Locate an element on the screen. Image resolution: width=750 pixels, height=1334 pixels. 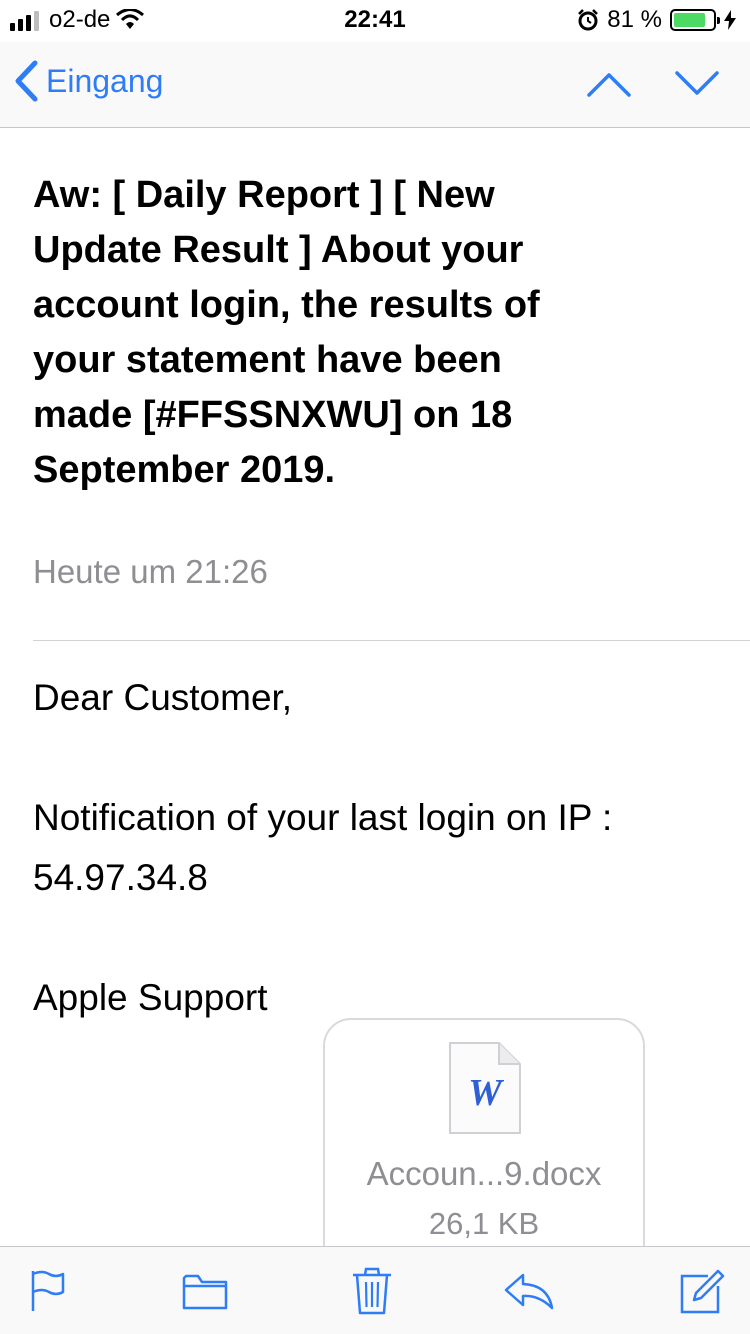
flag-icon is located at coordinates (48, 1290).